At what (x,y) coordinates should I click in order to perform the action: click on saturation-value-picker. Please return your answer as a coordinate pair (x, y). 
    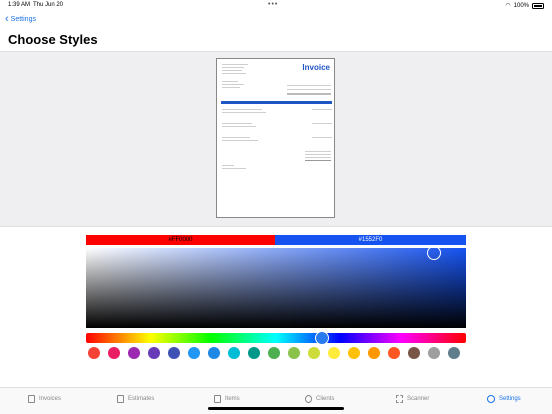
    Looking at the image, I should click on (276, 287).